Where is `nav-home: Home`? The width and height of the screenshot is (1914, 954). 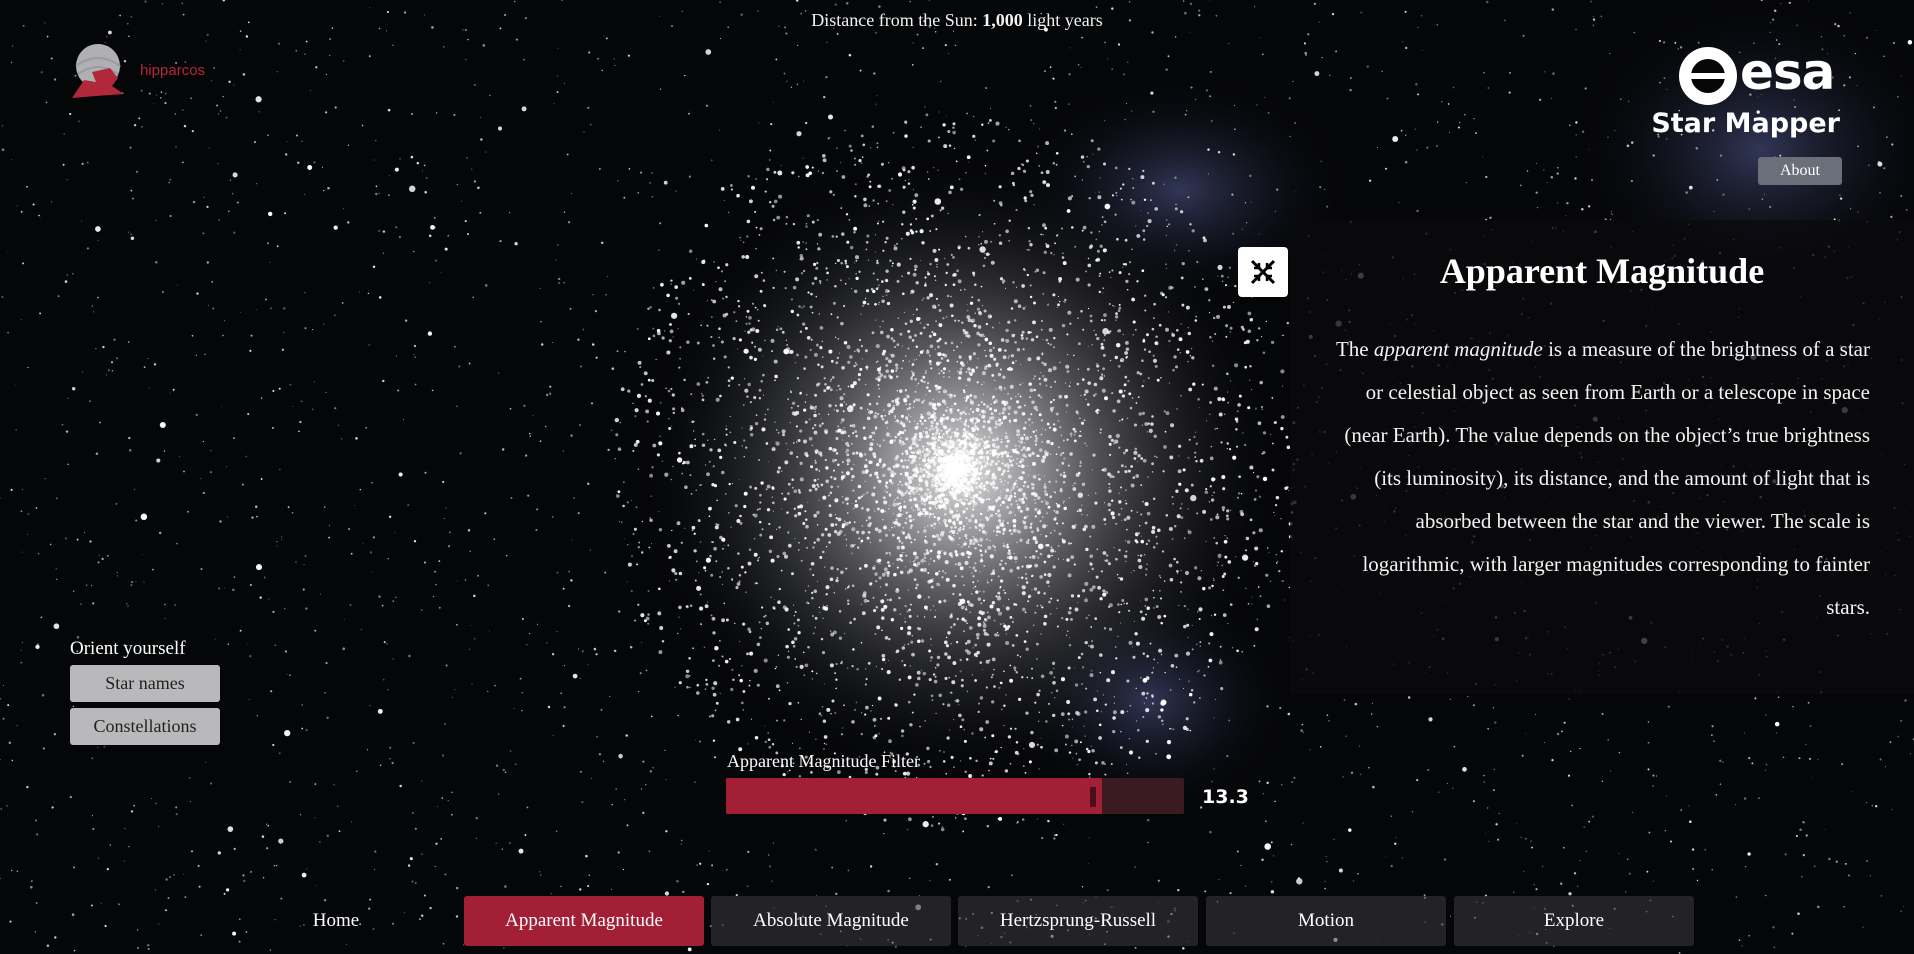
nav-home: Home is located at coordinates (336, 921).